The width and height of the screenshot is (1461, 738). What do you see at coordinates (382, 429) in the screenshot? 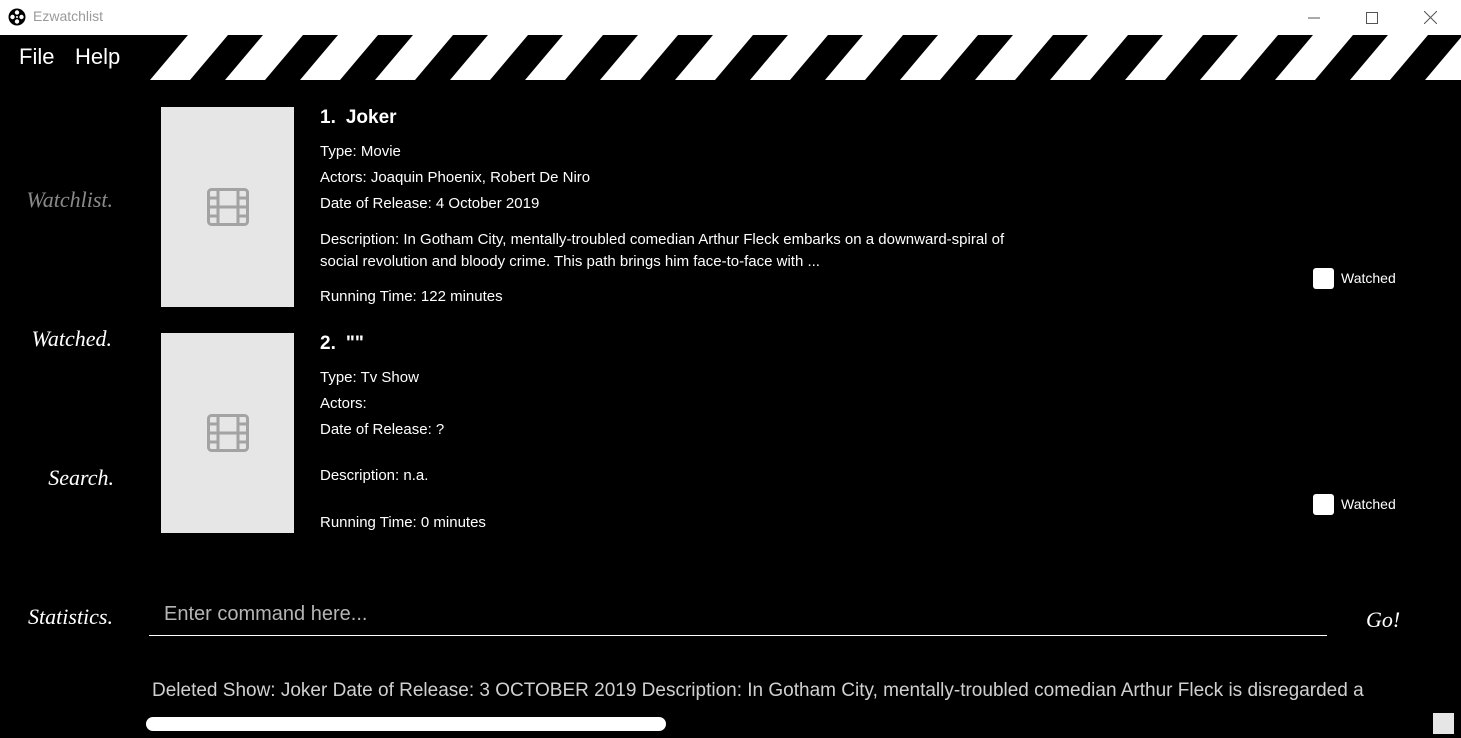
I see `show-release-date: Date of Release: ?` at bounding box center [382, 429].